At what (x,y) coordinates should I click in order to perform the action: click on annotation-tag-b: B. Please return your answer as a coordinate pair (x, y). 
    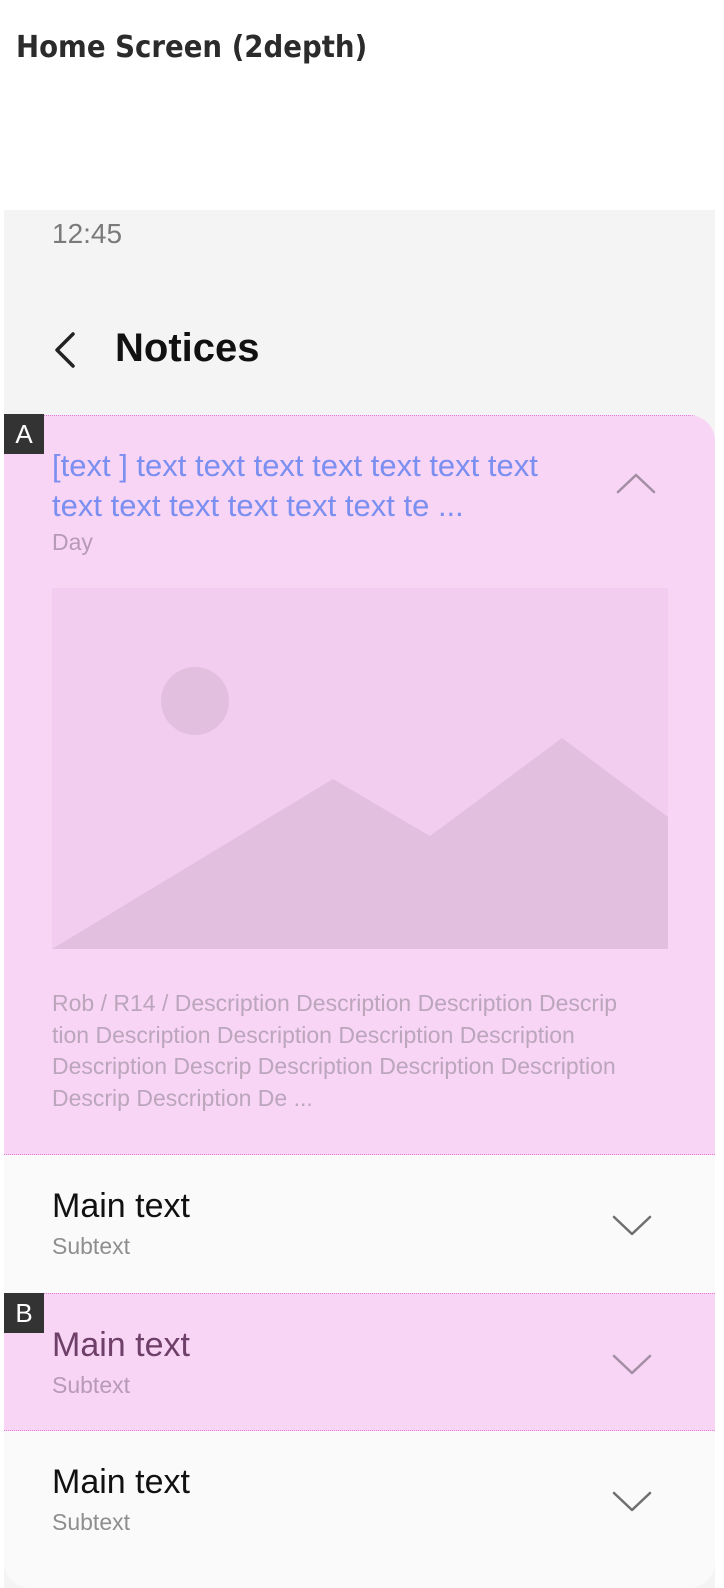
    Looking at the image, I should click on (24, 1313).